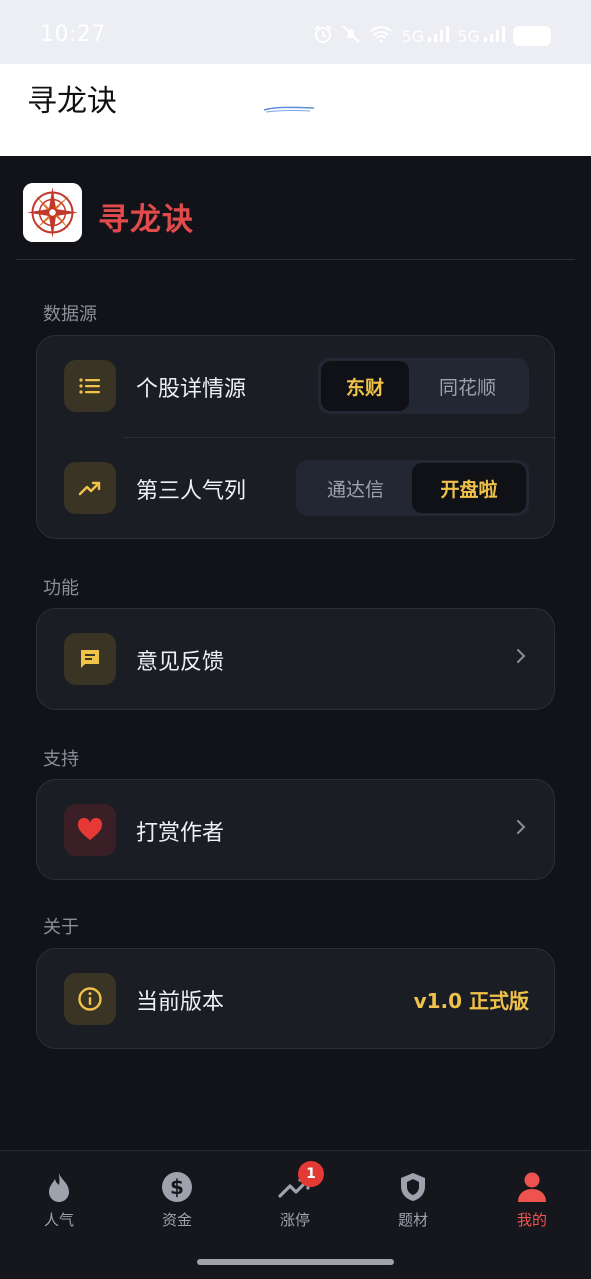 The image size is (591, 1279). I want to click on alarm-icon, so click(323, 36).